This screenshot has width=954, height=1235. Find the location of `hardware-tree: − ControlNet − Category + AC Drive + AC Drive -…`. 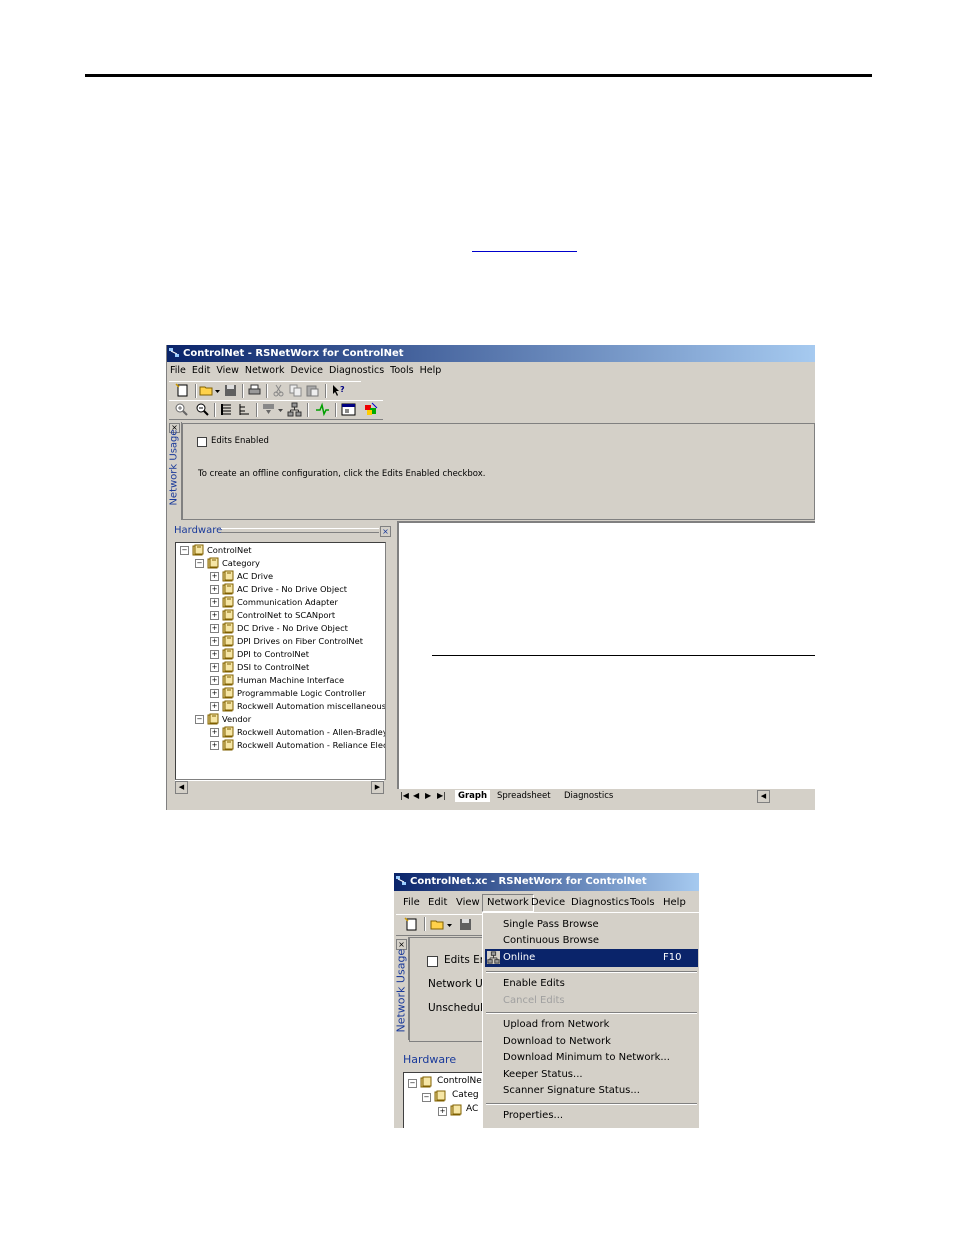

hardware-tree: − ControlNet − Category + AC Drive + AC Drive -… is located at coordinates (280, 661).